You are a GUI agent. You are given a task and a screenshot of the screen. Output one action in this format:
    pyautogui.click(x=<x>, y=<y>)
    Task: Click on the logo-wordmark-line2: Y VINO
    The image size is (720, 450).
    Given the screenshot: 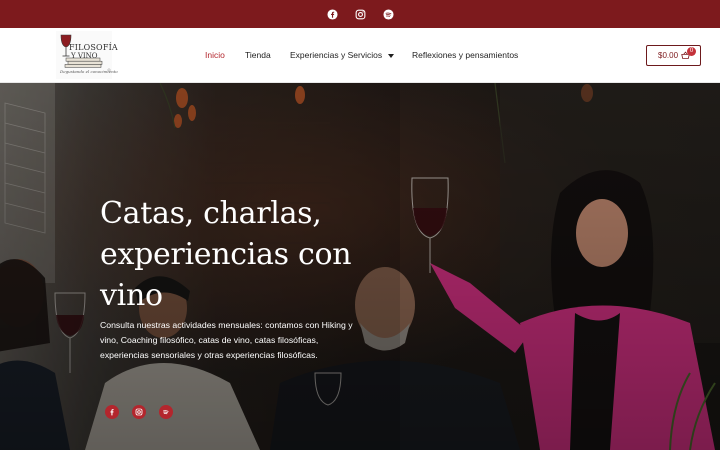 What is the action you would take?
    pyautogui.click(x=84, y=56)
    